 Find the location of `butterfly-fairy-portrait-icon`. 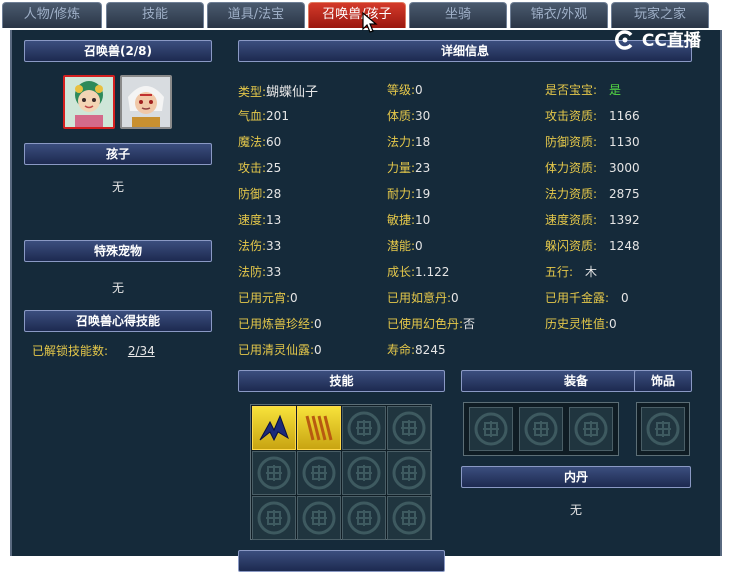

butterfly-fairy-portrait-icon is located at coordinates (89, 102).